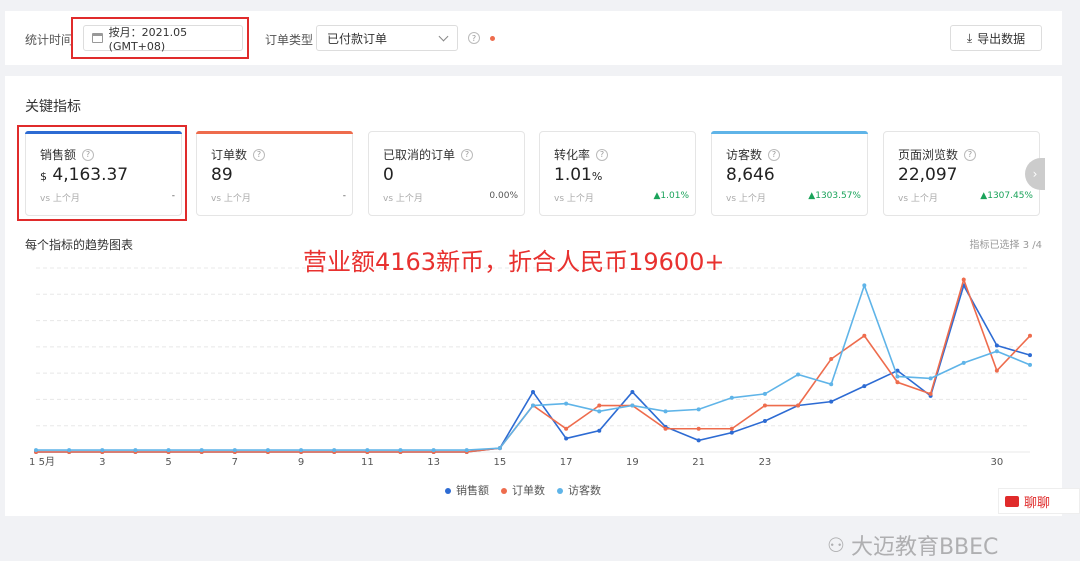  Describe the element at coordinates (834, 196) in the screenshot. I see `card-change: ▲1303.57%` at that location.